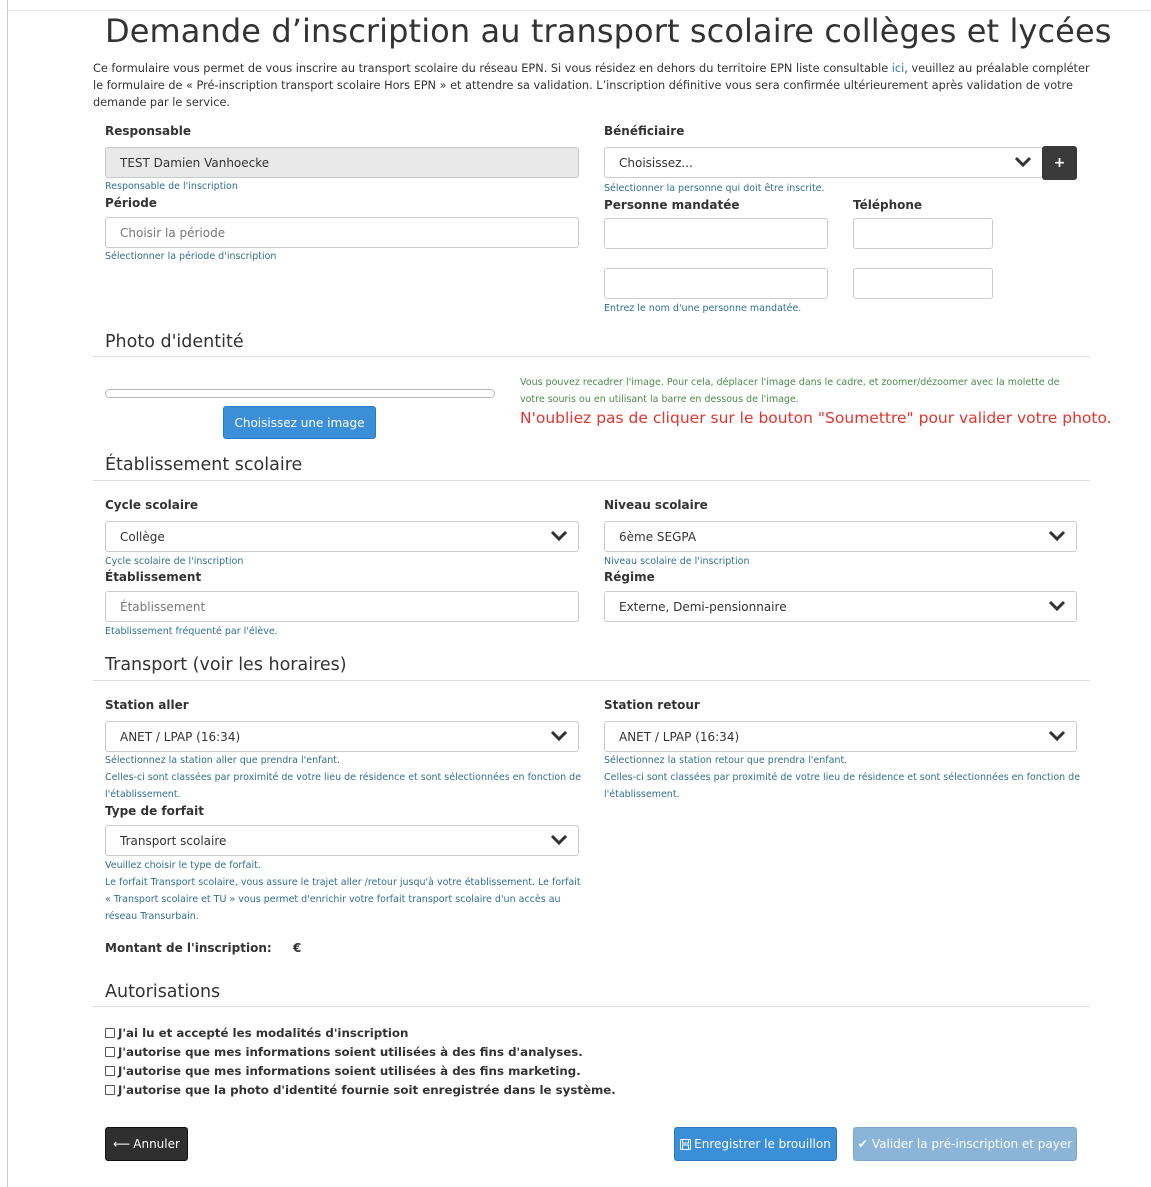 This screenshot has height=1187, width=1151. I want to click on forfait-value: Transport scolaire, so click(173, 840).